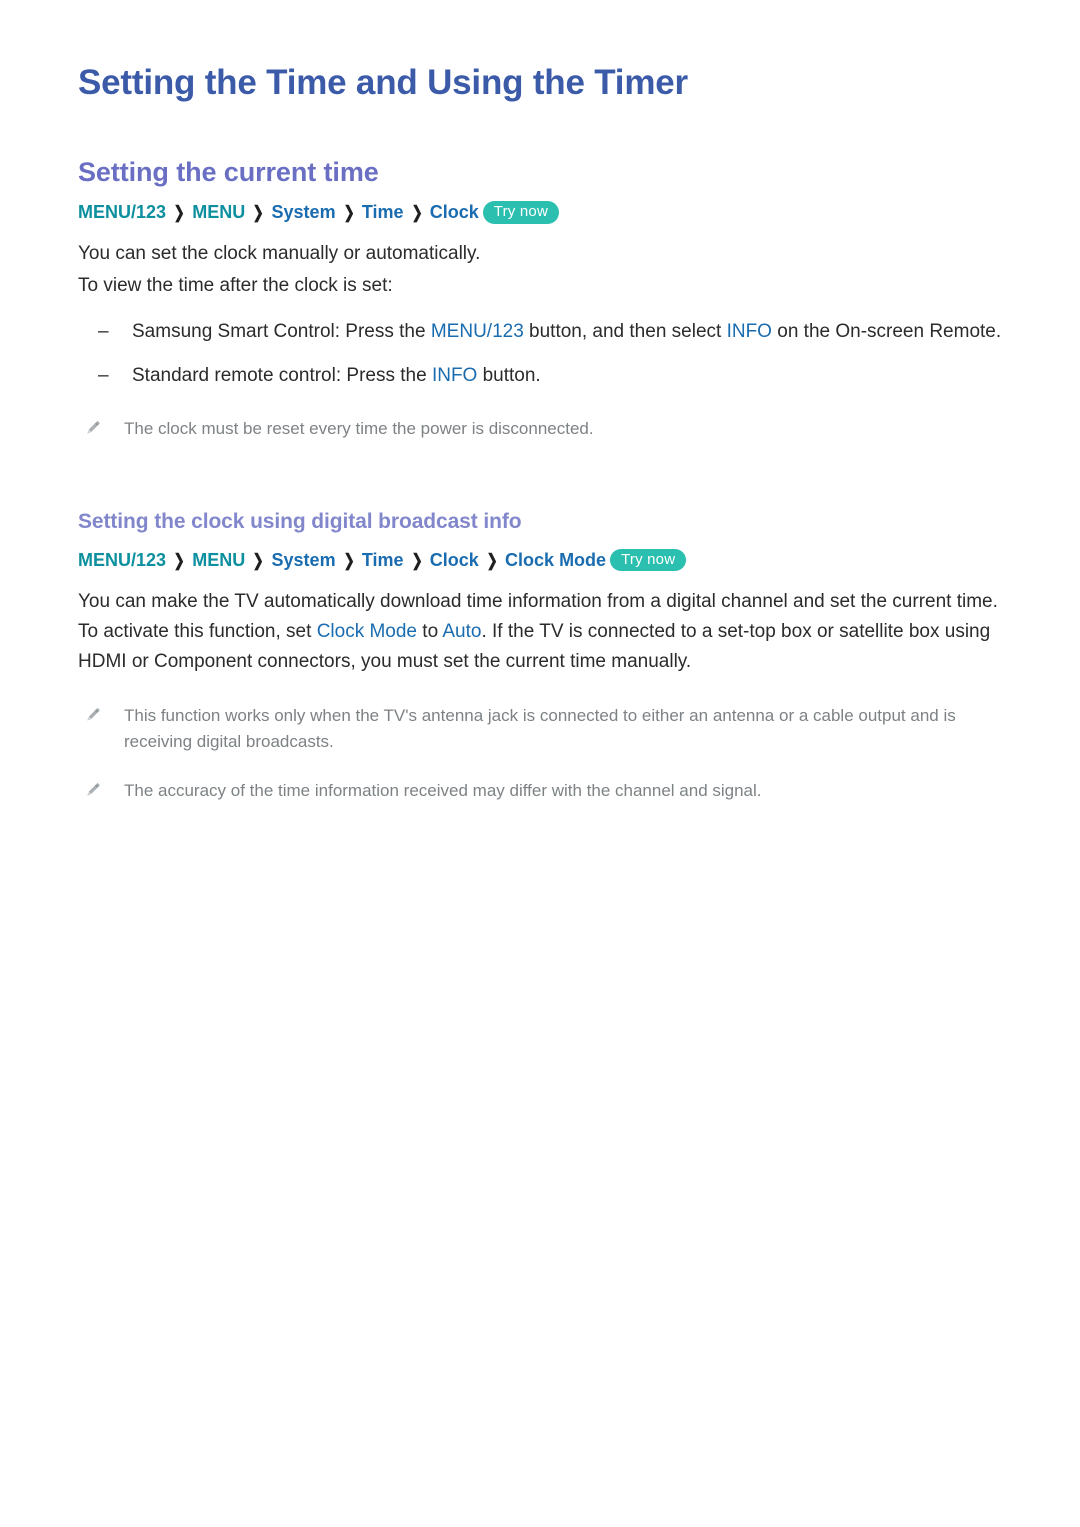 The height and width of the screenshot is (1527, 1080). What do you see at coordinates (555, 560) in the screenshot?
I see `breadcrumb-item: Clock Mode` at bounding box center [555, 560].